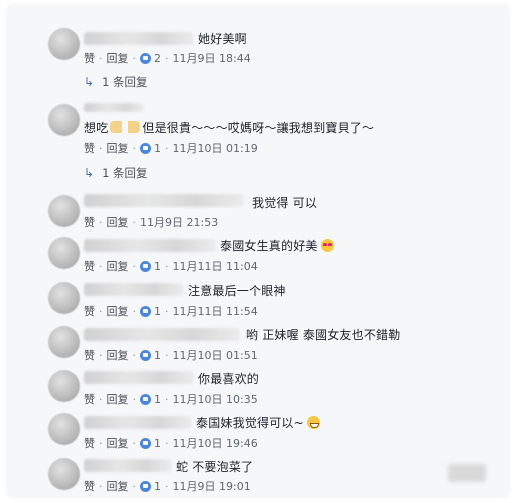  I want to click on comment-text: 蛇 不要泡菜了, so click(215, 467).